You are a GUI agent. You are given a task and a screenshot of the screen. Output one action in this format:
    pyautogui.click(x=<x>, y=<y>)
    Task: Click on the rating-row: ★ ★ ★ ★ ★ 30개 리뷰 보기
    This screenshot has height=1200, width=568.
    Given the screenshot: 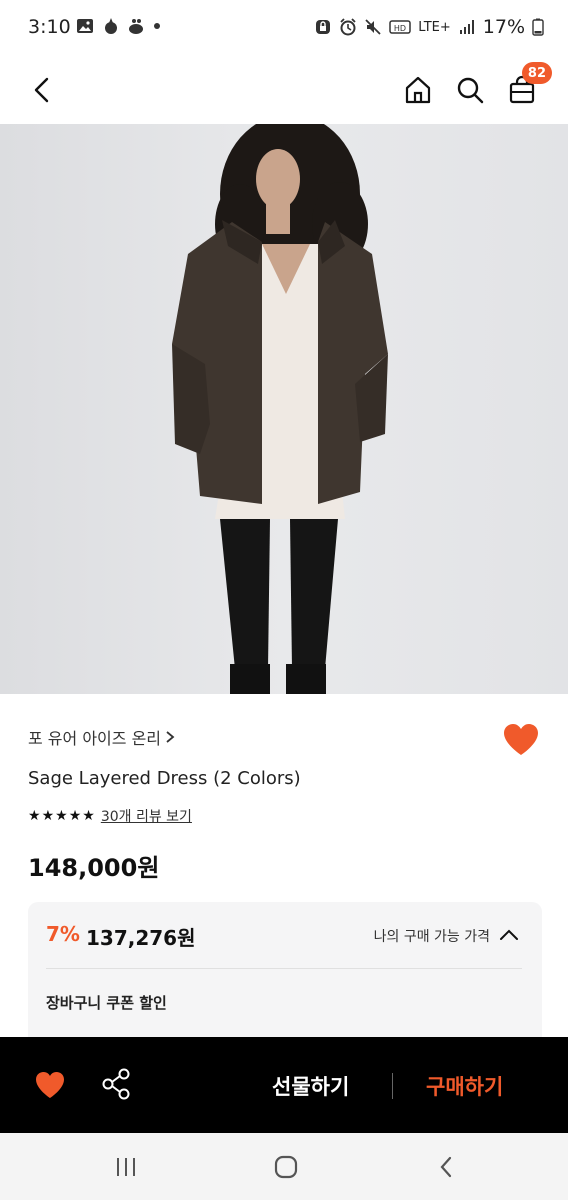 What is the action you would take?
    pyautogui.click(x=110, y=816)
    